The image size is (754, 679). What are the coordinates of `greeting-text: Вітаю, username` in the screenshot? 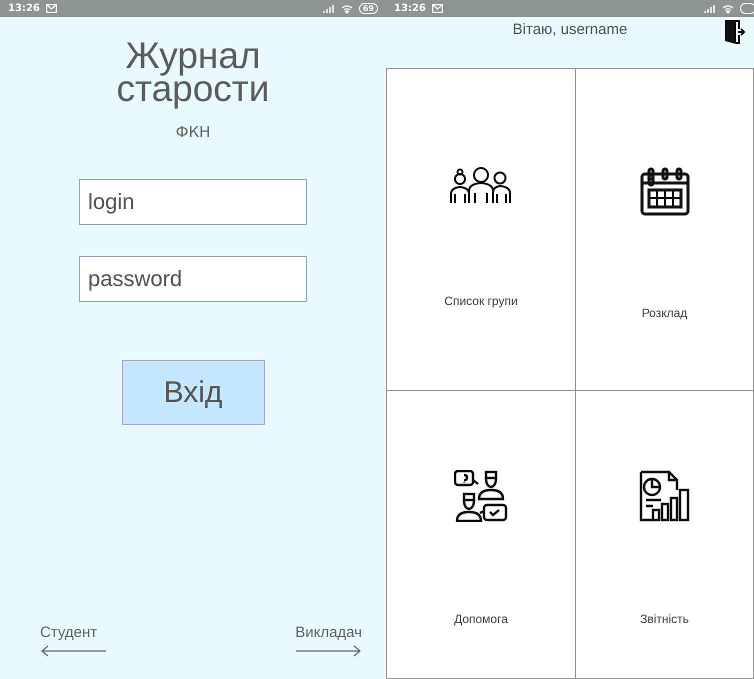 It's located at (570, 29).